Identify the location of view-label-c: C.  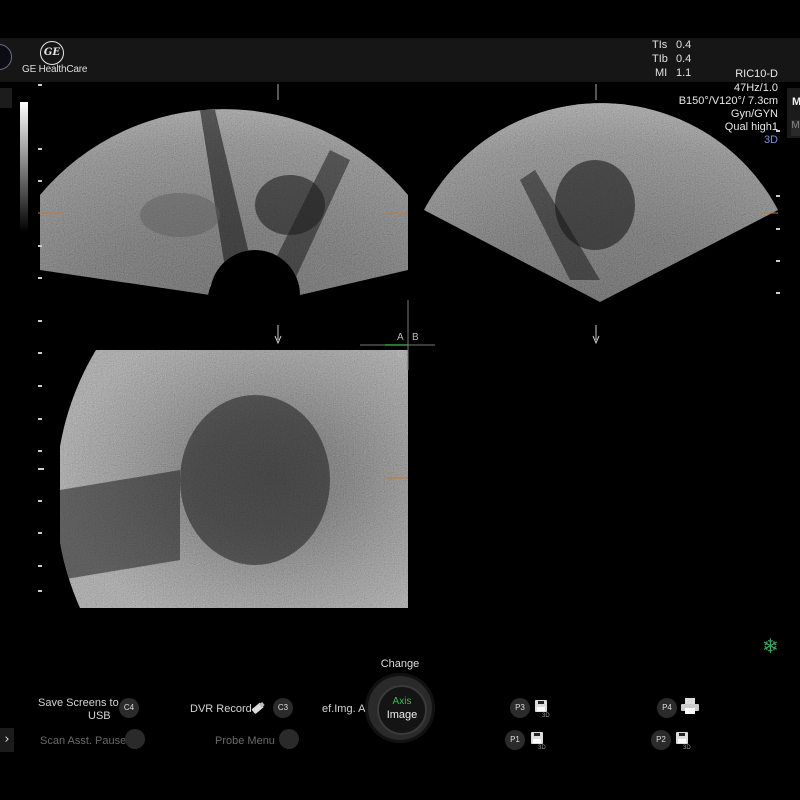
(401, 354).